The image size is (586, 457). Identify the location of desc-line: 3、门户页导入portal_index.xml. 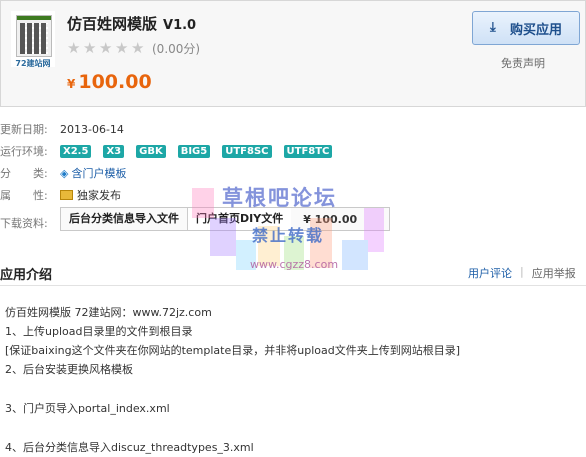
(87, 408).